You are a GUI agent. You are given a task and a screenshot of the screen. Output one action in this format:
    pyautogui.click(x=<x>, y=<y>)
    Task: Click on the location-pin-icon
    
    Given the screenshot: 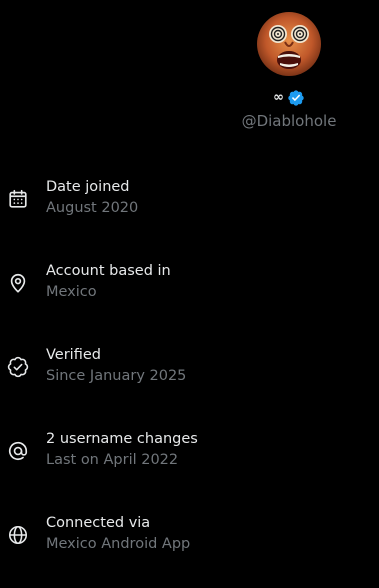 What is the action you would take?
    pyautogui.click(x=18, y=283)
    